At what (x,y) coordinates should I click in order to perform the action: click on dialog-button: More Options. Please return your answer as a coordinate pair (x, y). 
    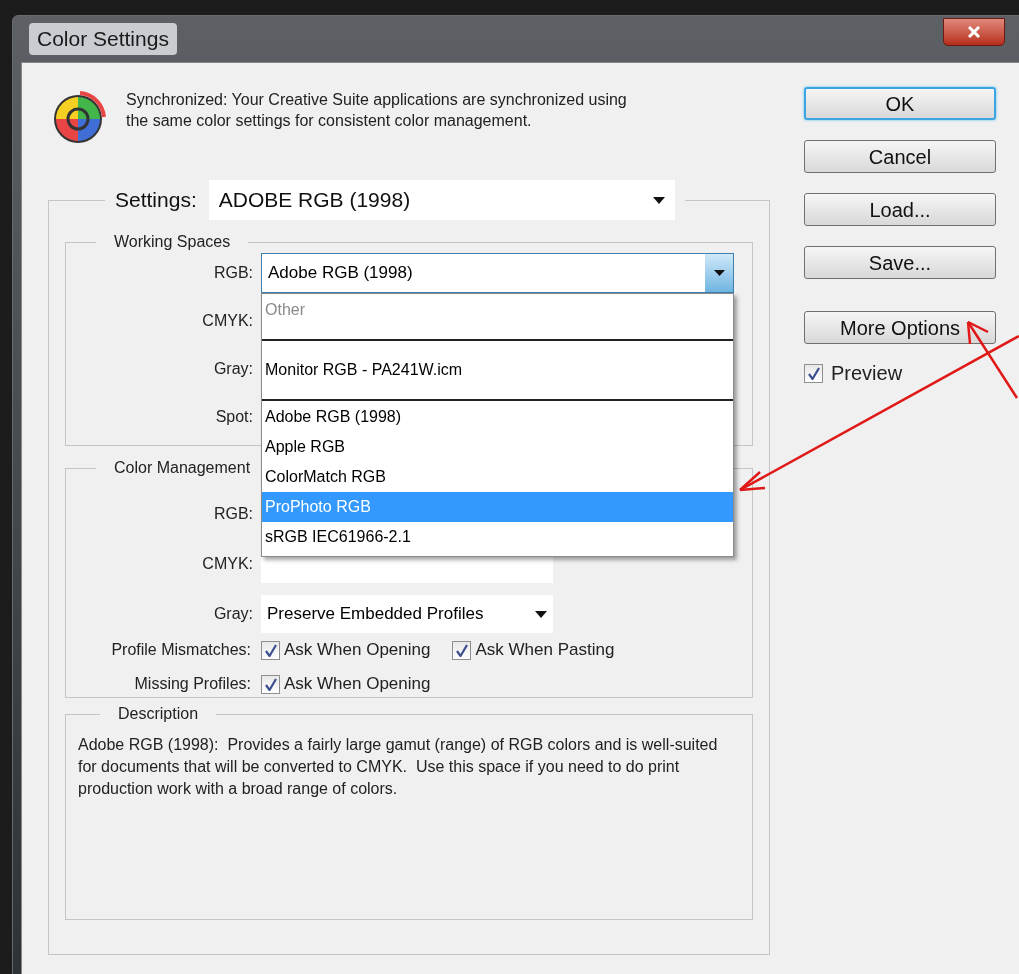
    Looking at the image, I should click on (900, 327).